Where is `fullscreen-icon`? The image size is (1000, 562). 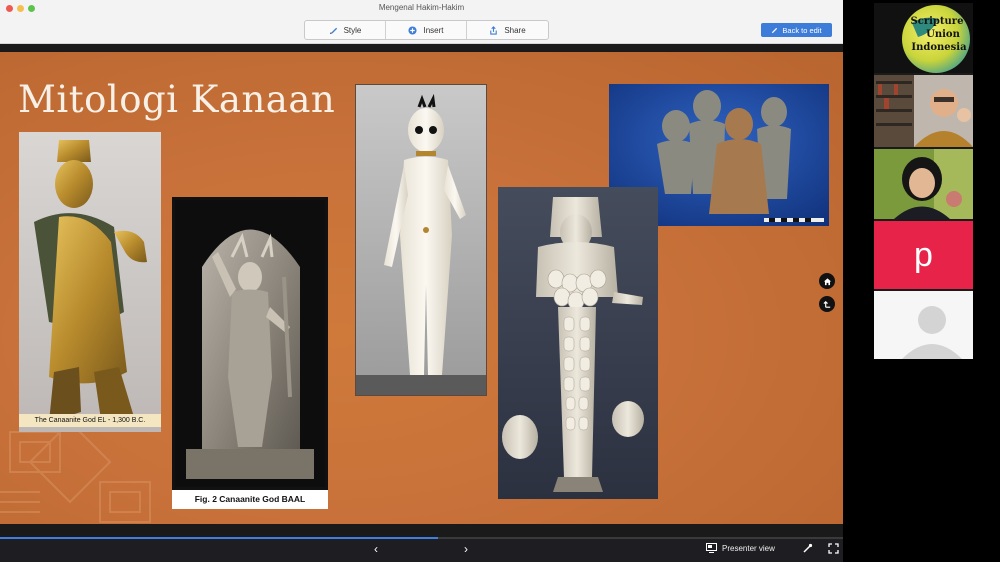 fullscreen-icon is located at coordinates (833, 548).